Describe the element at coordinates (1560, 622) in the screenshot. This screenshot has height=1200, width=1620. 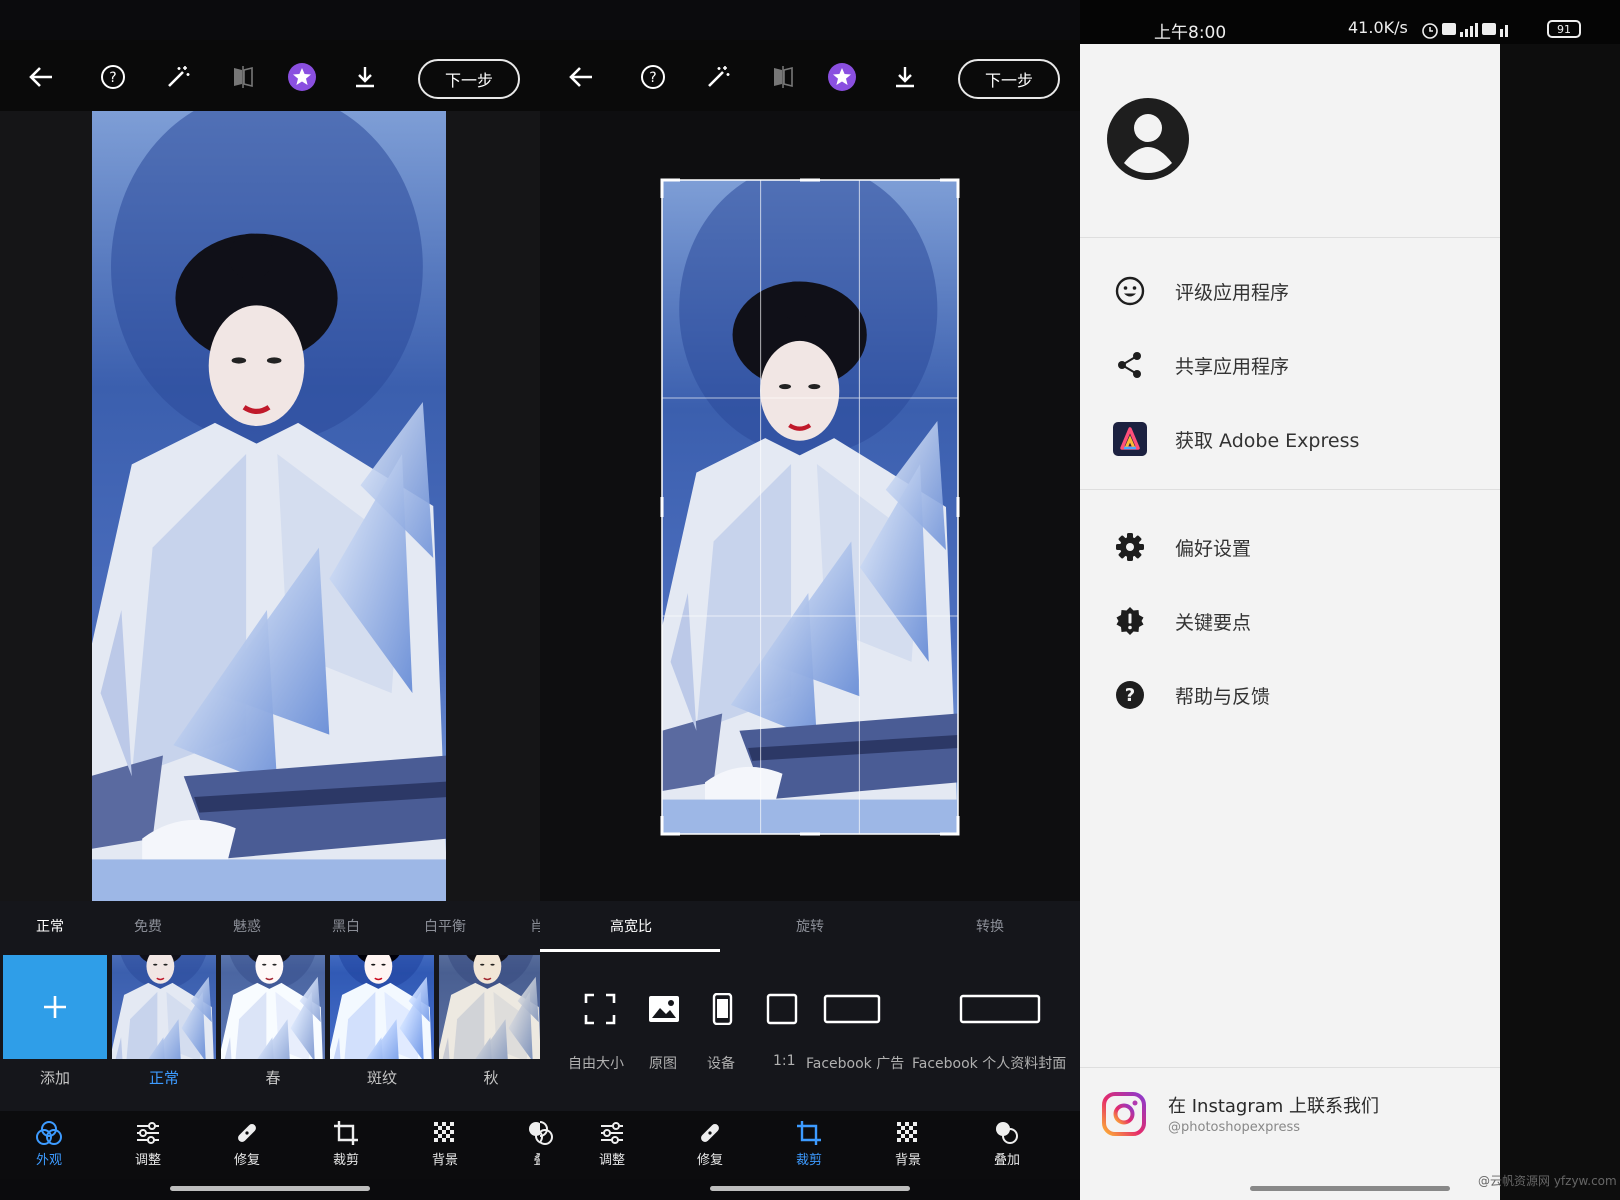
I see `drawer-scrim` at that location.